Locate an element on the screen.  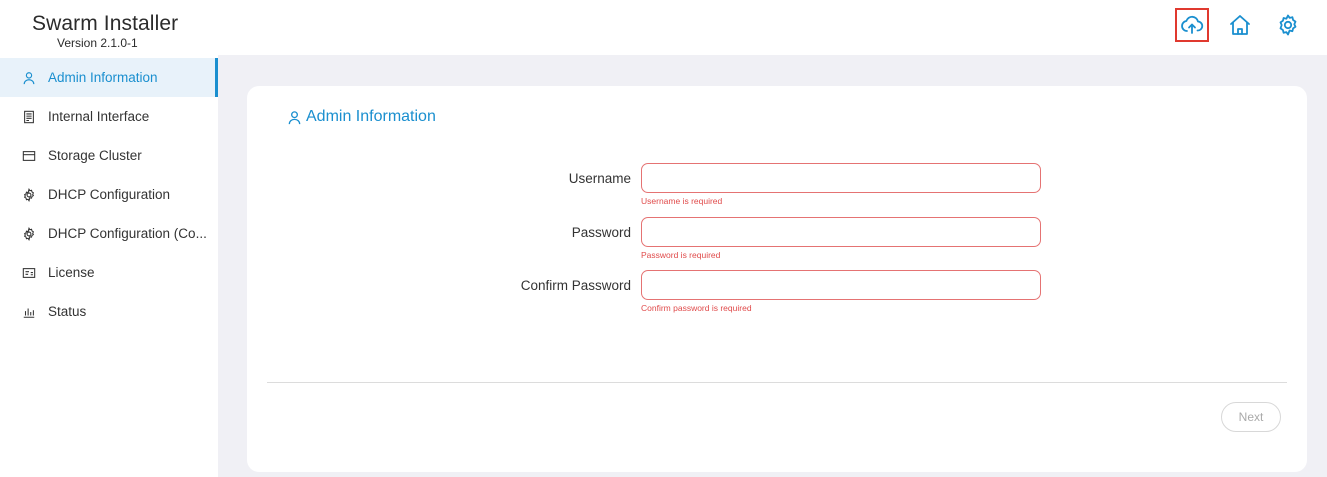
cloud-upload-icon is located at coordinates (1192, 24).